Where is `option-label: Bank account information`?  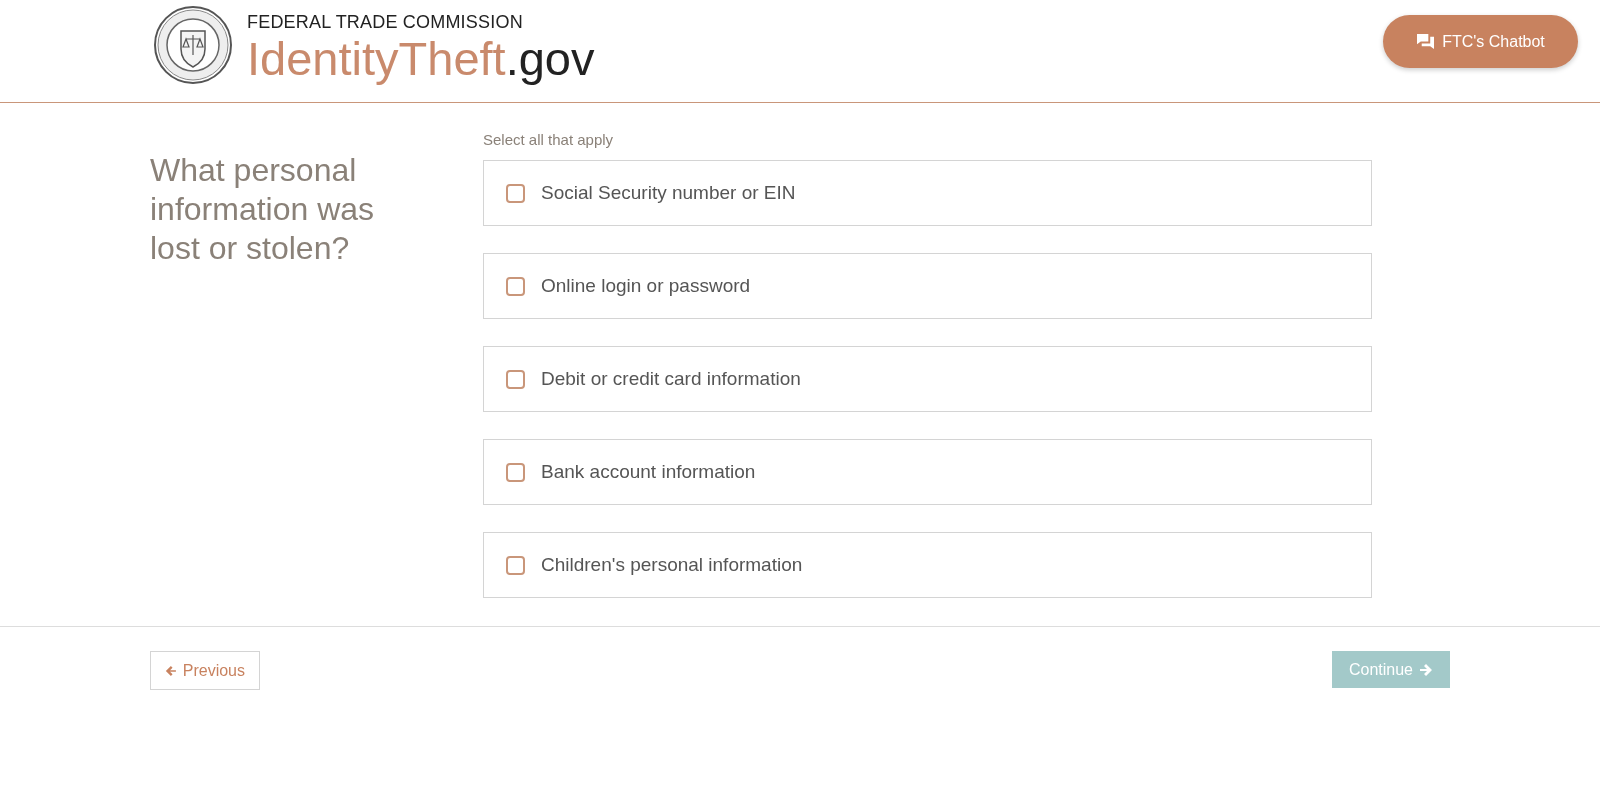
option-label: Bank account information is located at coordinates (648, 472).